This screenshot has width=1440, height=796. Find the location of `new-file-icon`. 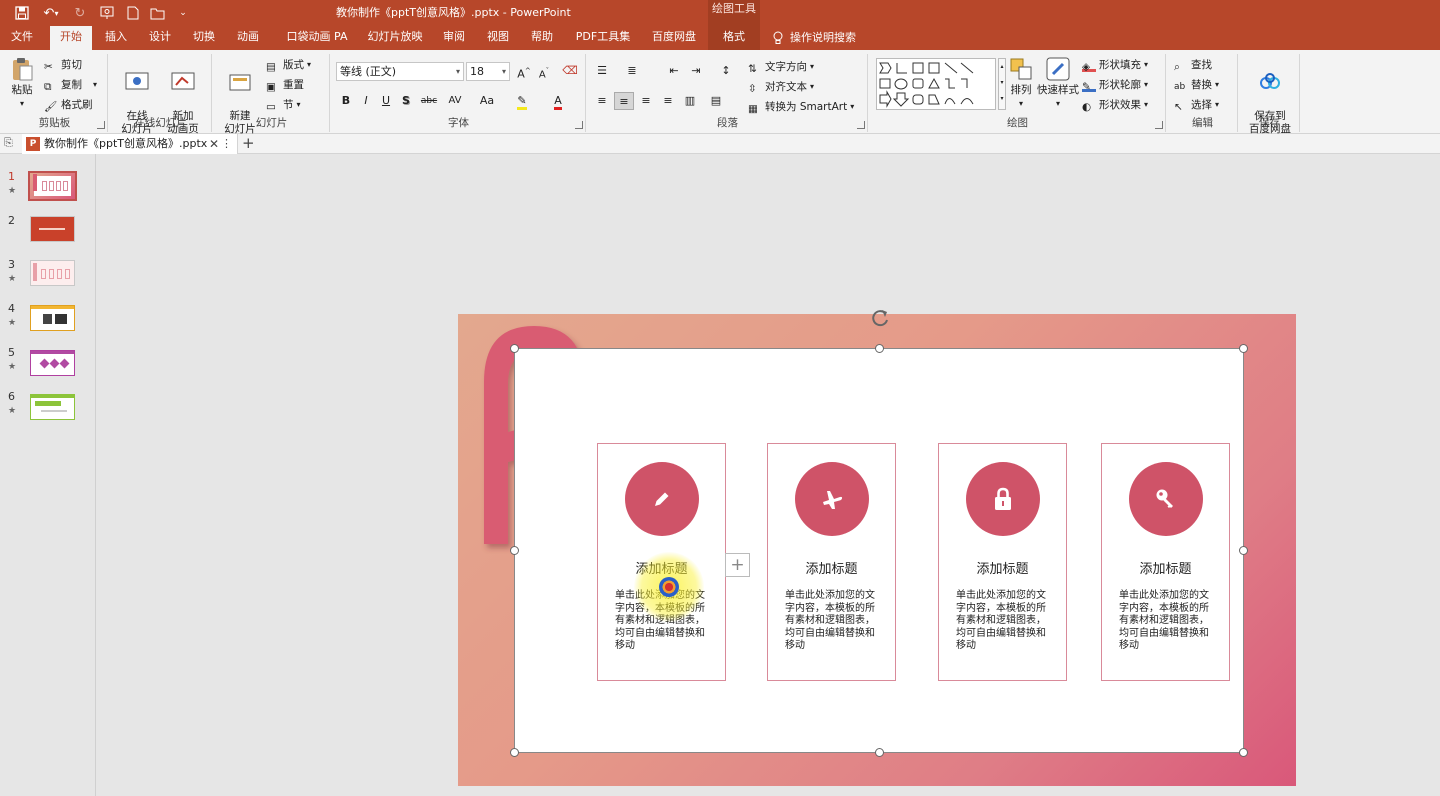

new-file-icon is located at coordinates (133, 13).